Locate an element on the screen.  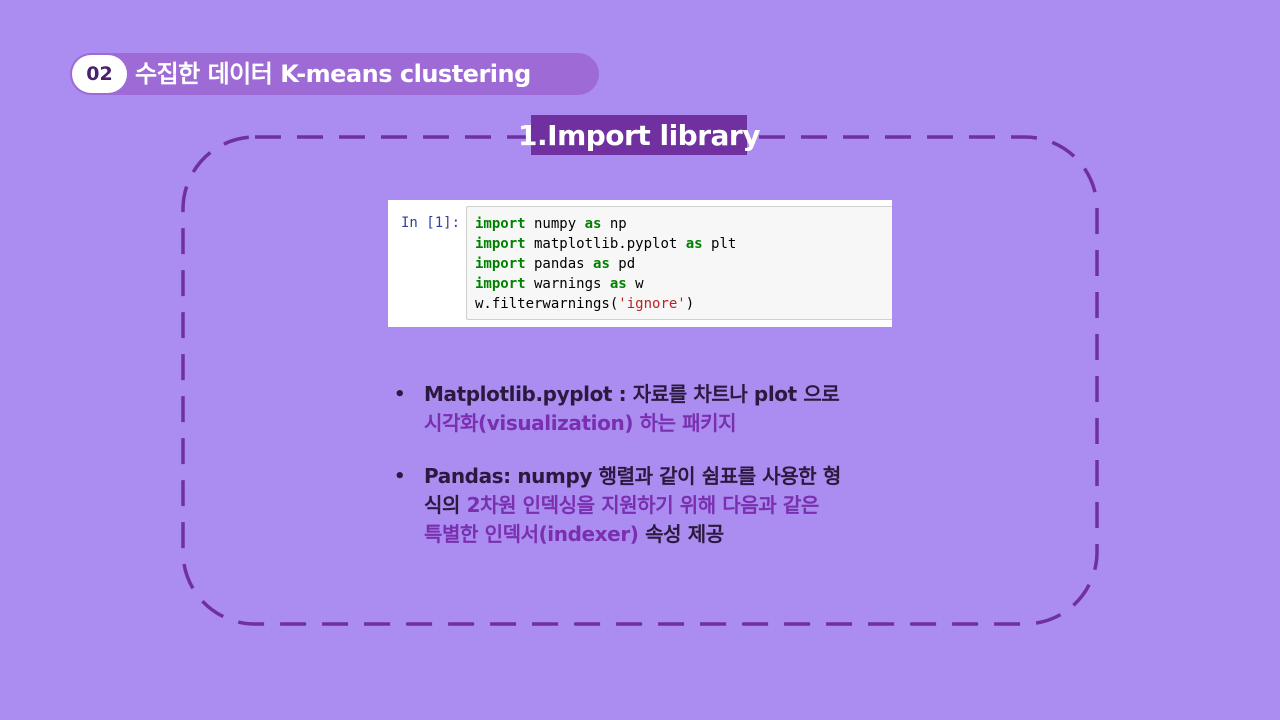
bullet-text: 특별한 인덱서(indexer) 속성 제공 is located at coordinates (574, 534).